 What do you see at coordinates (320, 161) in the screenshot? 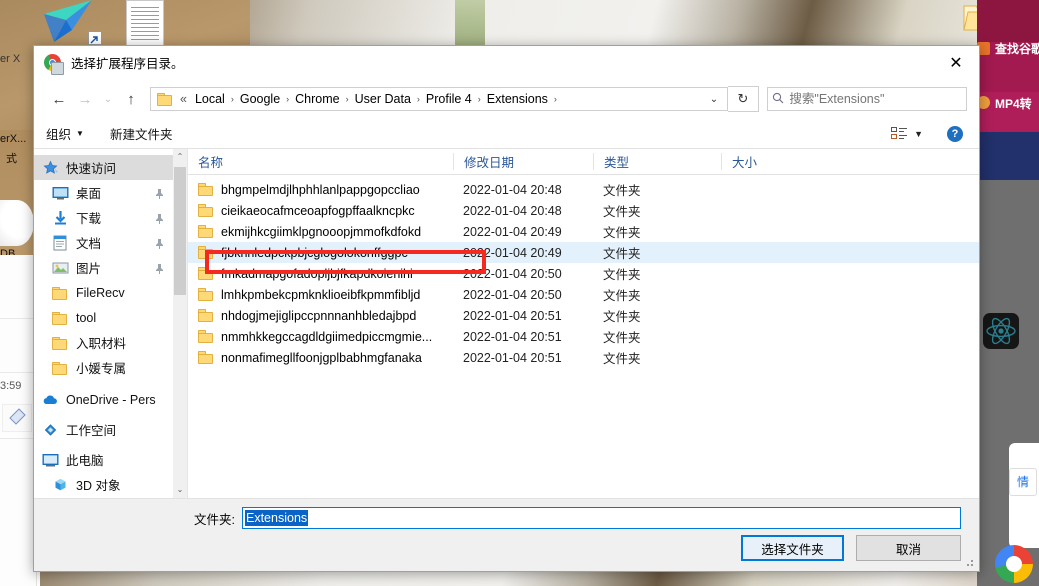
I see `column-header-name: 名称` at bounding box center [320, 161].